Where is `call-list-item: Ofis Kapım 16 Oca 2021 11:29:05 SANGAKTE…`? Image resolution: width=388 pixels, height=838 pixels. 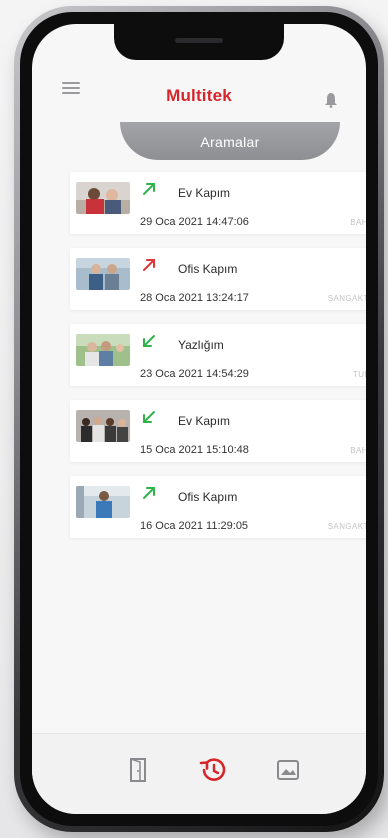 call-list-item: Ofis Kapım 16 Oca 2021 11:29:05 SANGAKTE… is located at coordinates (218, 507).